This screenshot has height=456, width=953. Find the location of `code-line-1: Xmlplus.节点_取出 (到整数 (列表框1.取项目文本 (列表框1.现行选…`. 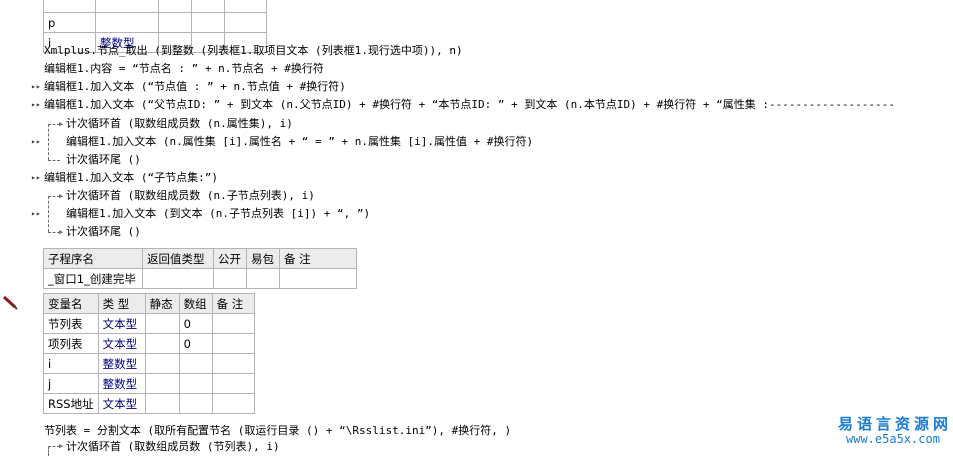

code-line-1: Xmlplus.节点_取出 (到整数 (列表框1.取项目文本 (列表框1.现行选… is located at coordinates (253, 51).